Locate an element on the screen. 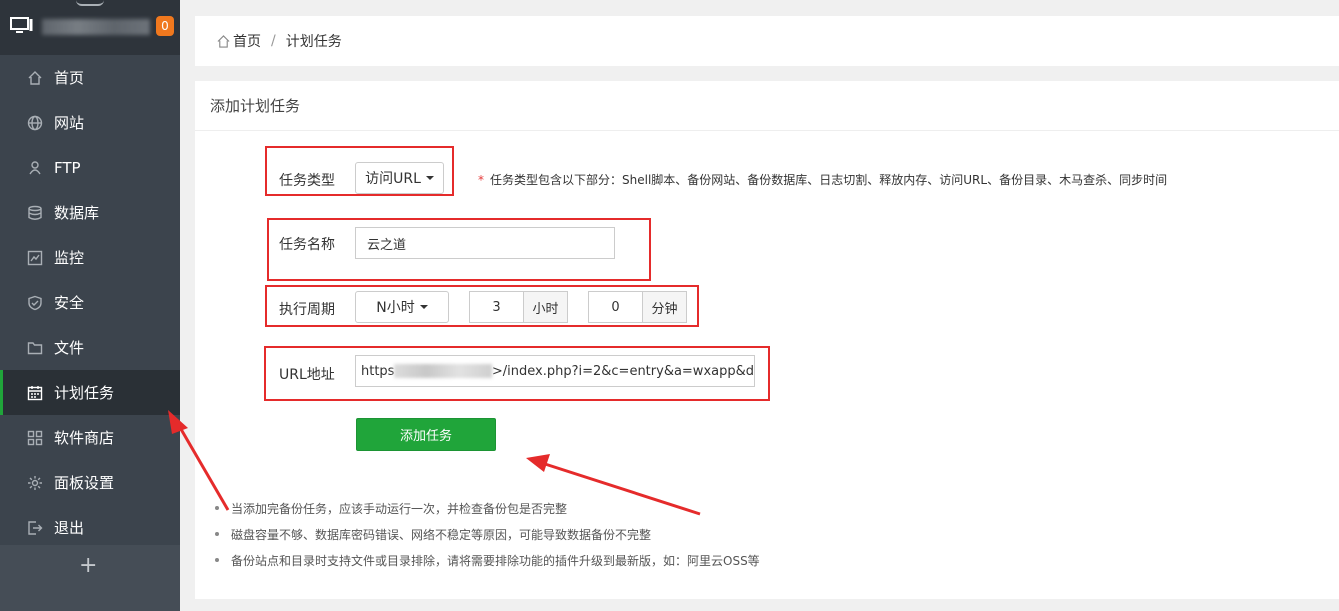 The height and width of the screenshot is (611, 1339). gear-icon is located at coordinates (35, 483).